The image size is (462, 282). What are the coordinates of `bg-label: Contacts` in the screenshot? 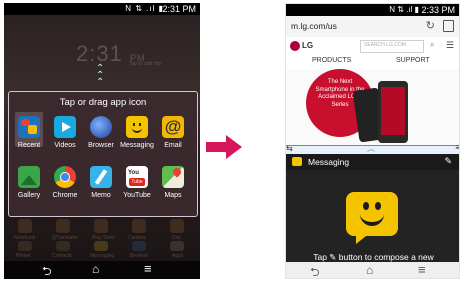 It's located at (62, 256).